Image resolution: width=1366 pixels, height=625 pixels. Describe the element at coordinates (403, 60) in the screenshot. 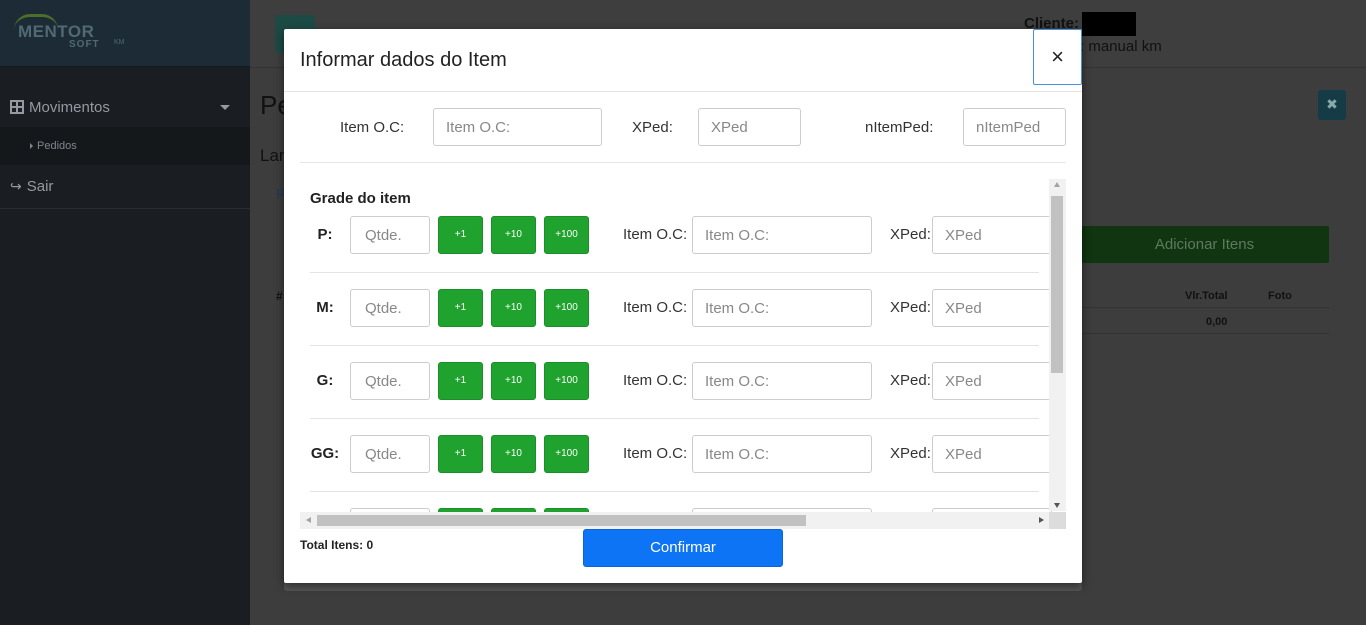

I see `modal-title: Informar dados do Item` at that location.